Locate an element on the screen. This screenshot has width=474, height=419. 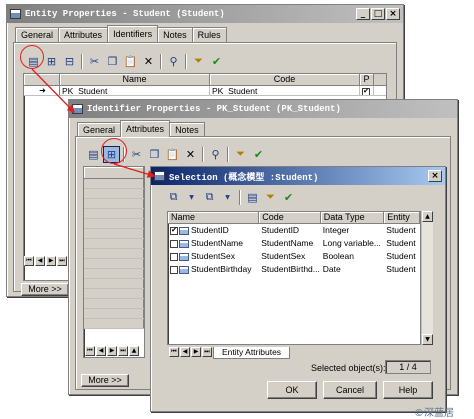
list-item: ✔ StudentID StudentID Integer Student is located at coordinates (294, 230).